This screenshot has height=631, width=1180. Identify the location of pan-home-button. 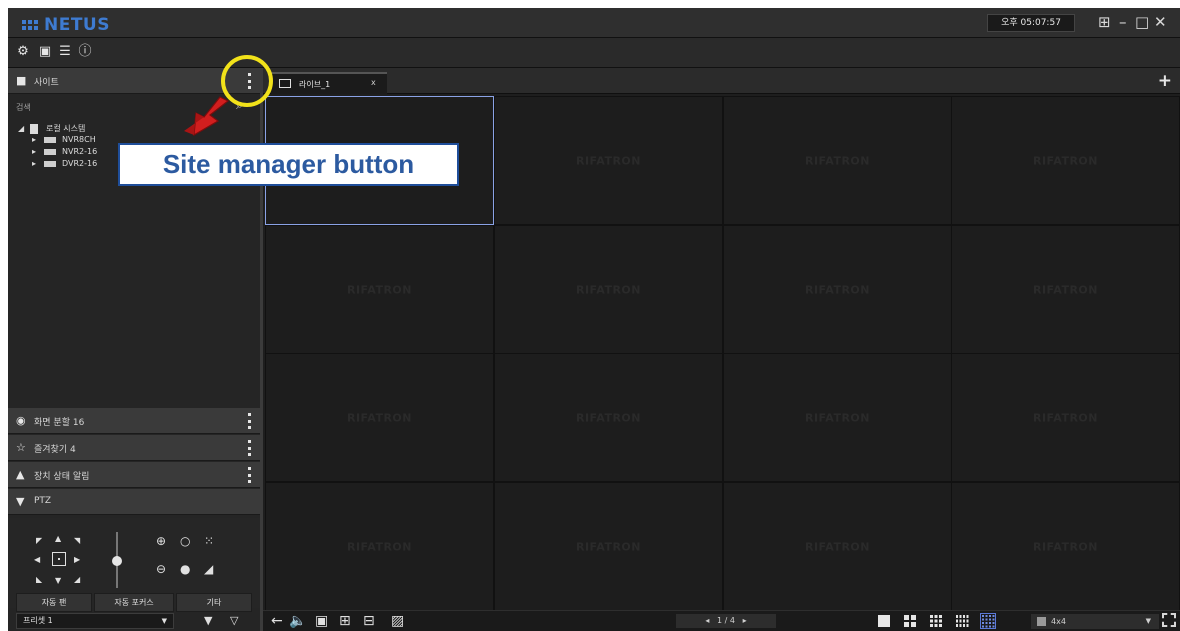
(59, 559).